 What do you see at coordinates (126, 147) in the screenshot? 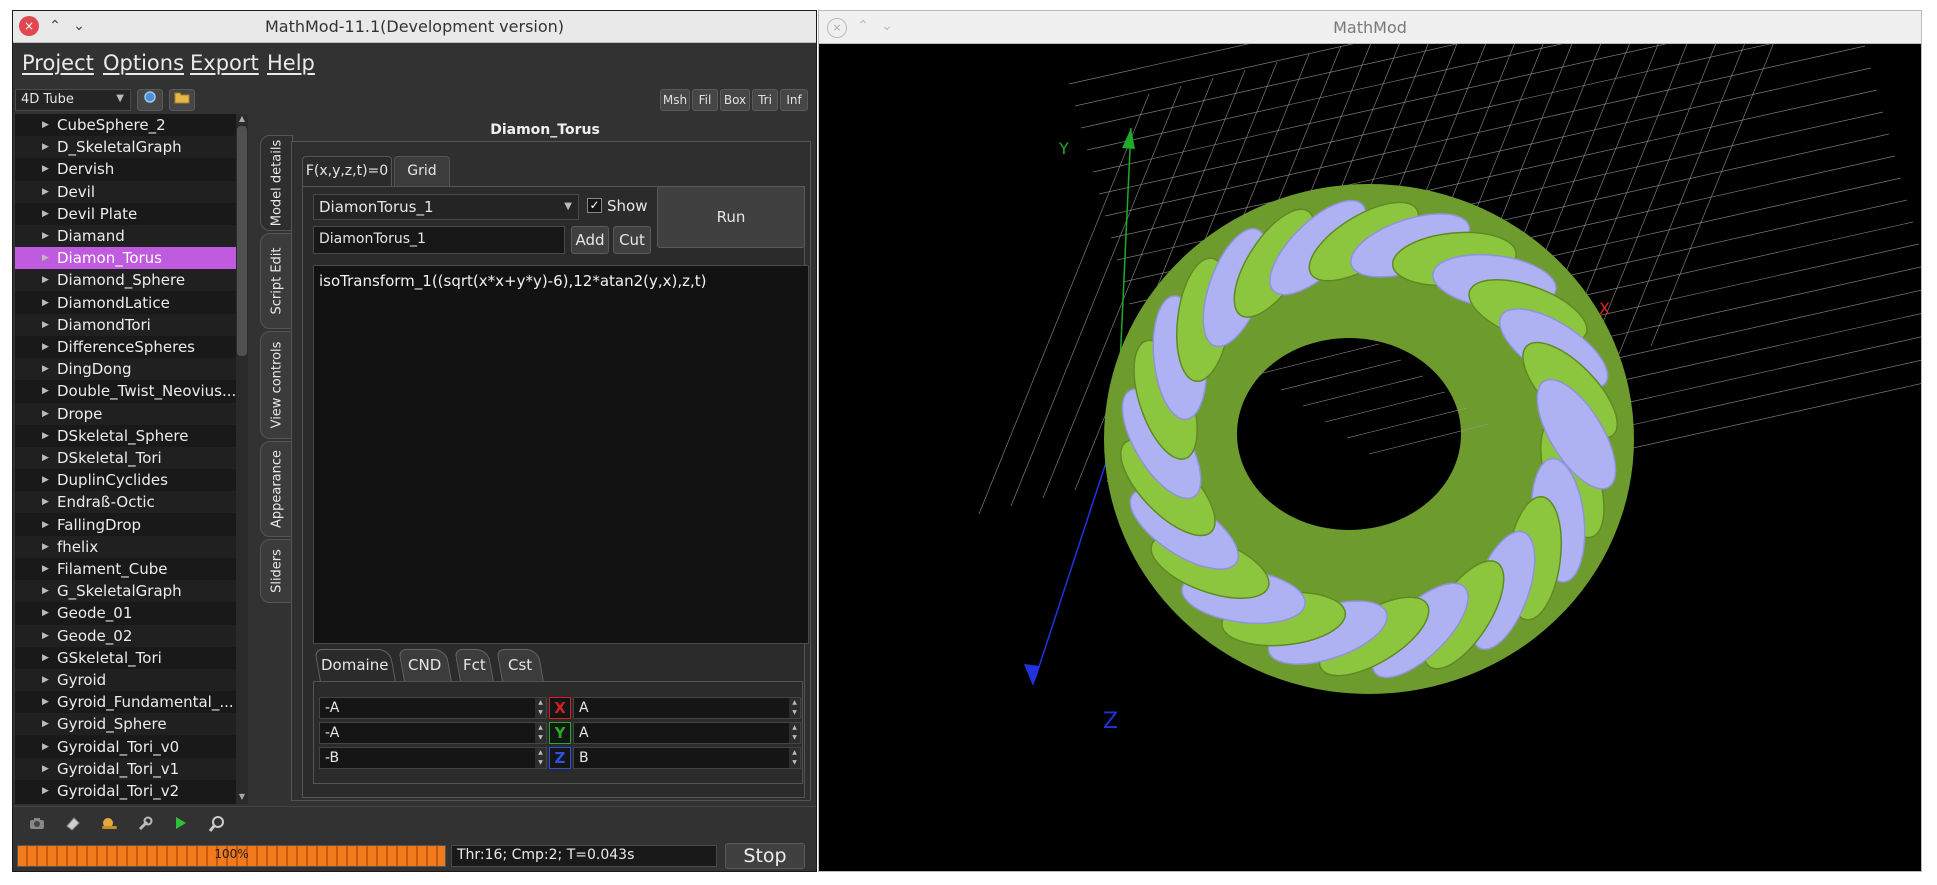
I see `list-item: ▶ D_SkeletalGraph` at bounding box center [126, 147].